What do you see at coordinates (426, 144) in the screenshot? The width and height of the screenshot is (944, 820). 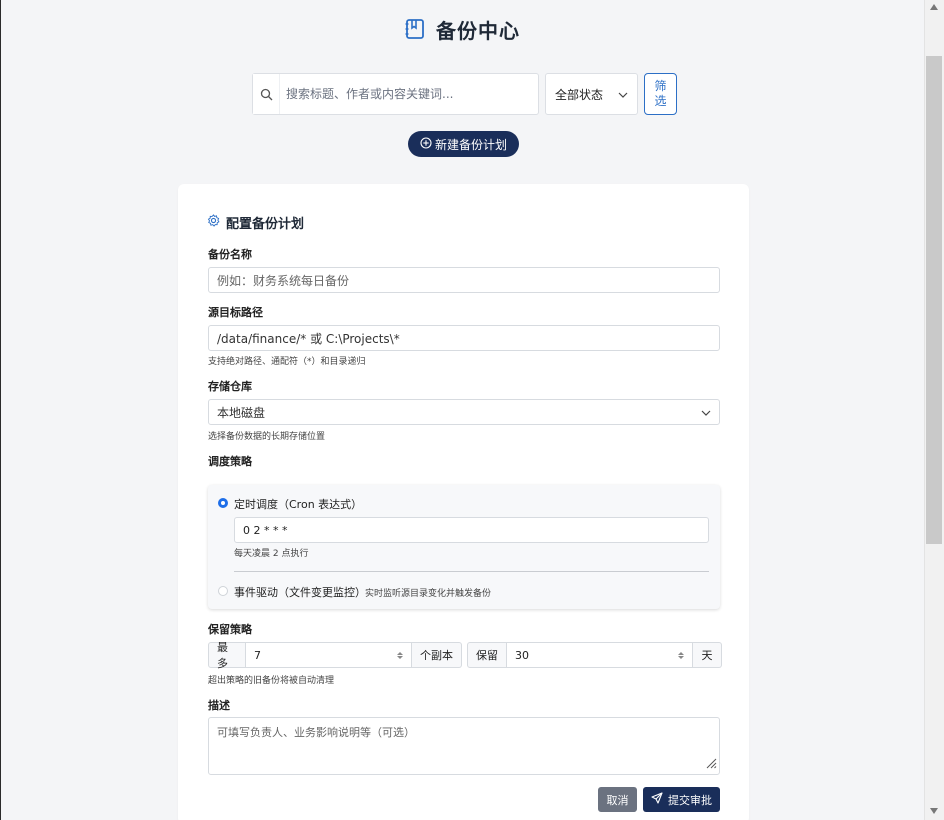 I see `plus-circle-icon` at bounding box center [426, 144].